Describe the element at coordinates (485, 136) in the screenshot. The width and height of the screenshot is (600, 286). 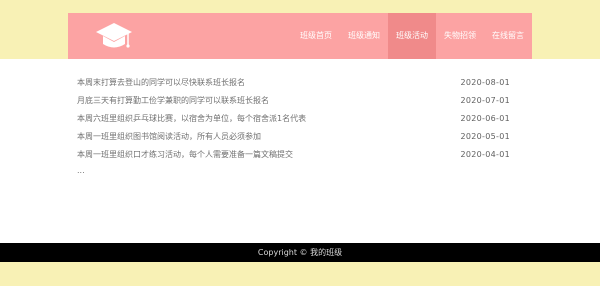
I see `activity-date: 2020-05-01` at that location.